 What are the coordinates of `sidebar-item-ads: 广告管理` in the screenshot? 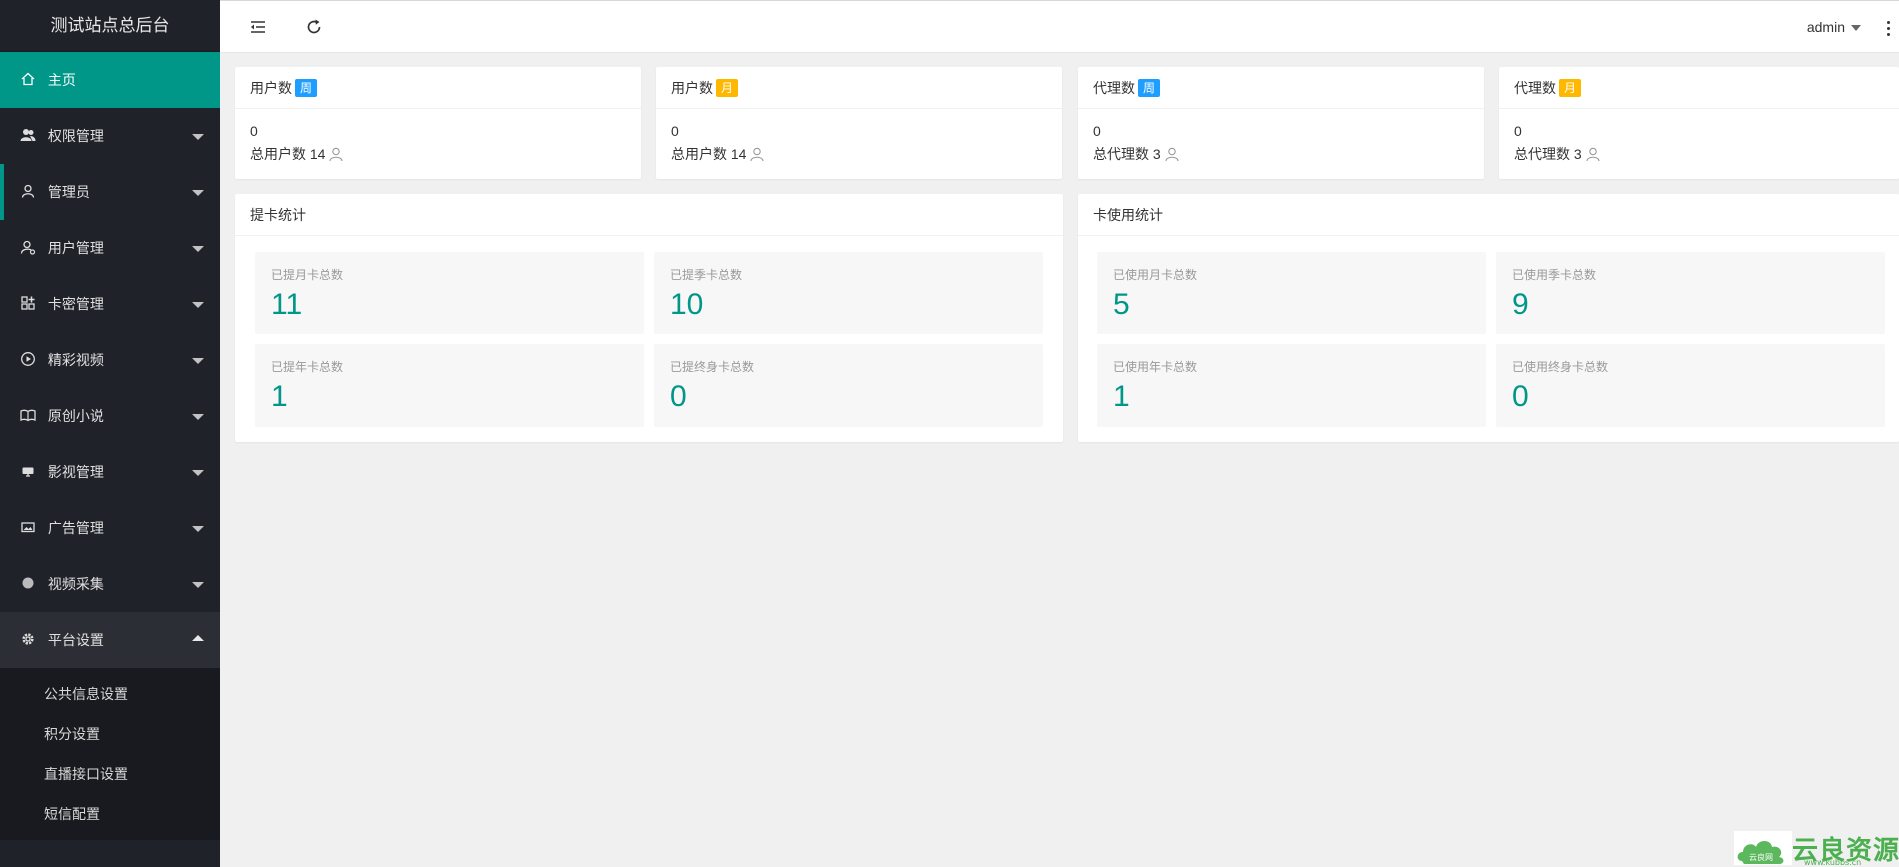 It's located at (110, 528).